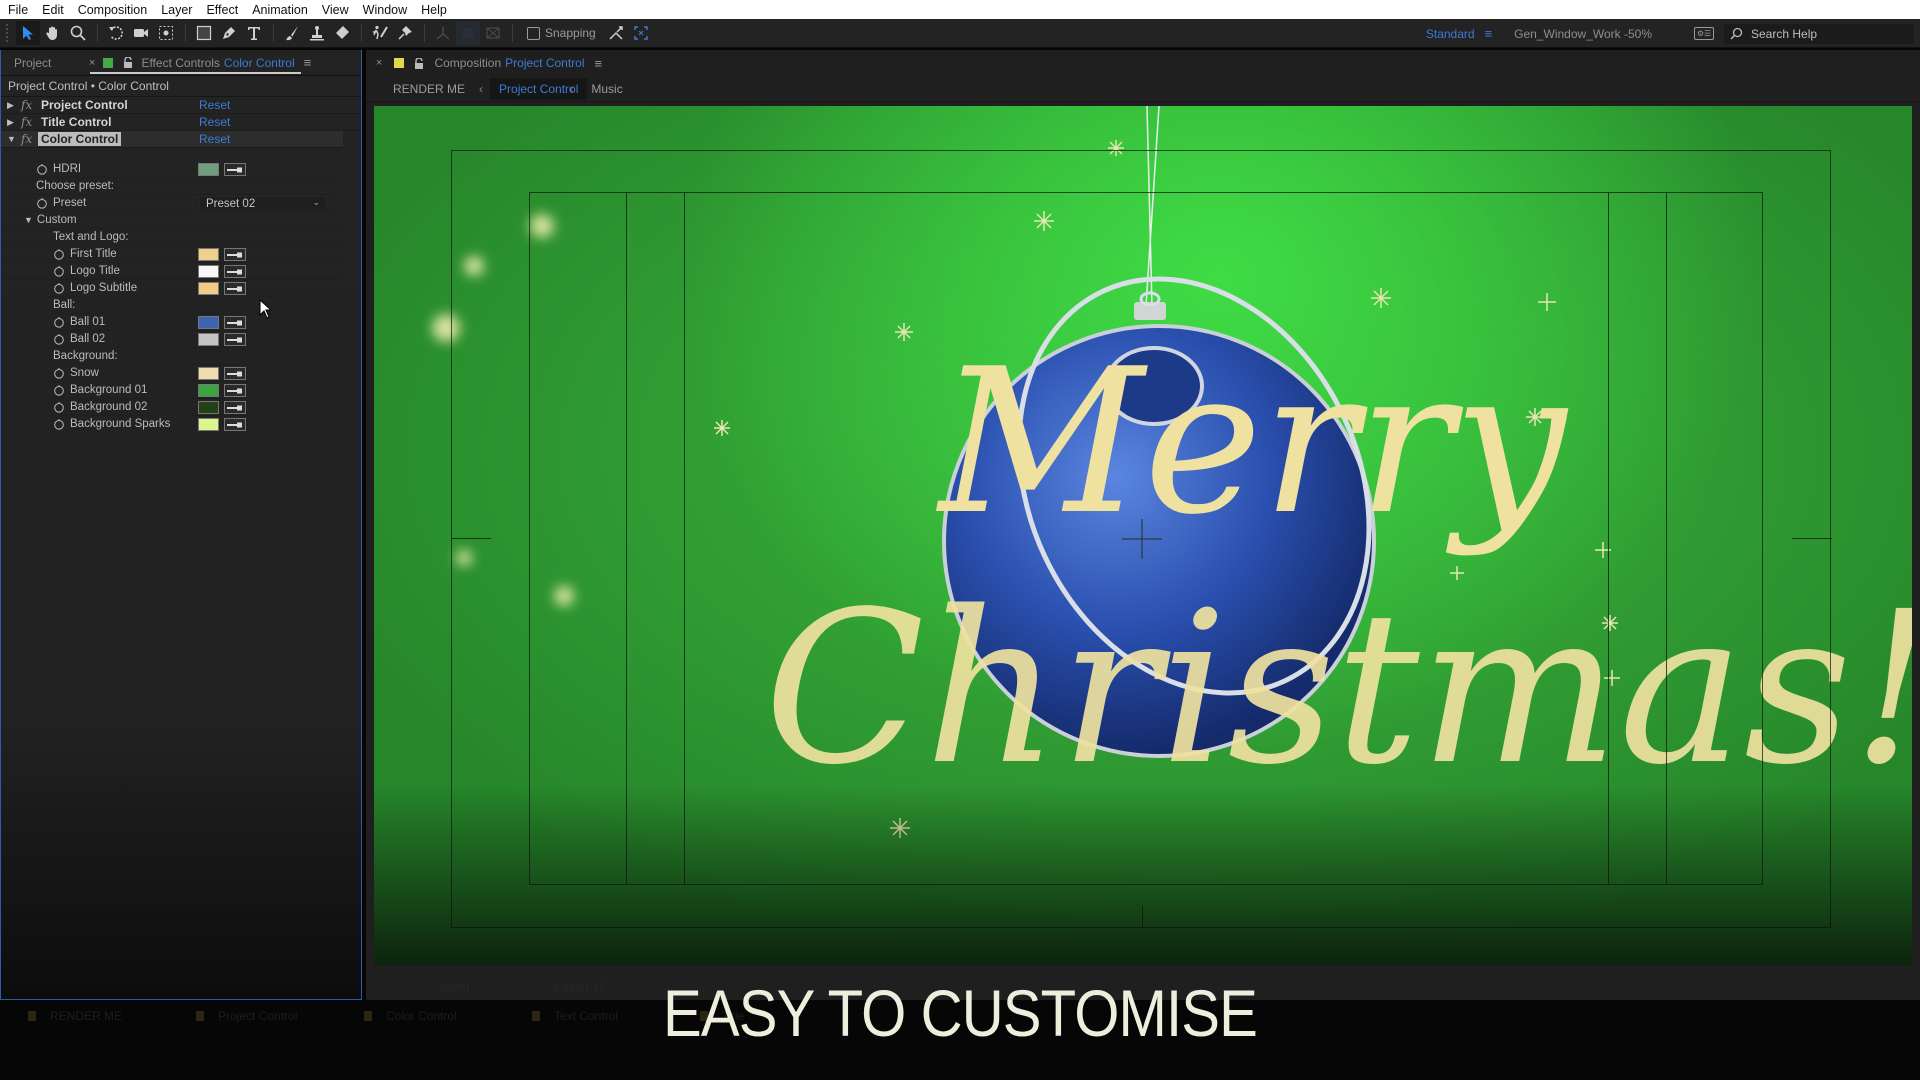 The image size is (1920, 1080). Describe the element at coordinates (116, 33) in the screenshot. I see `rotation-tool` at that location.